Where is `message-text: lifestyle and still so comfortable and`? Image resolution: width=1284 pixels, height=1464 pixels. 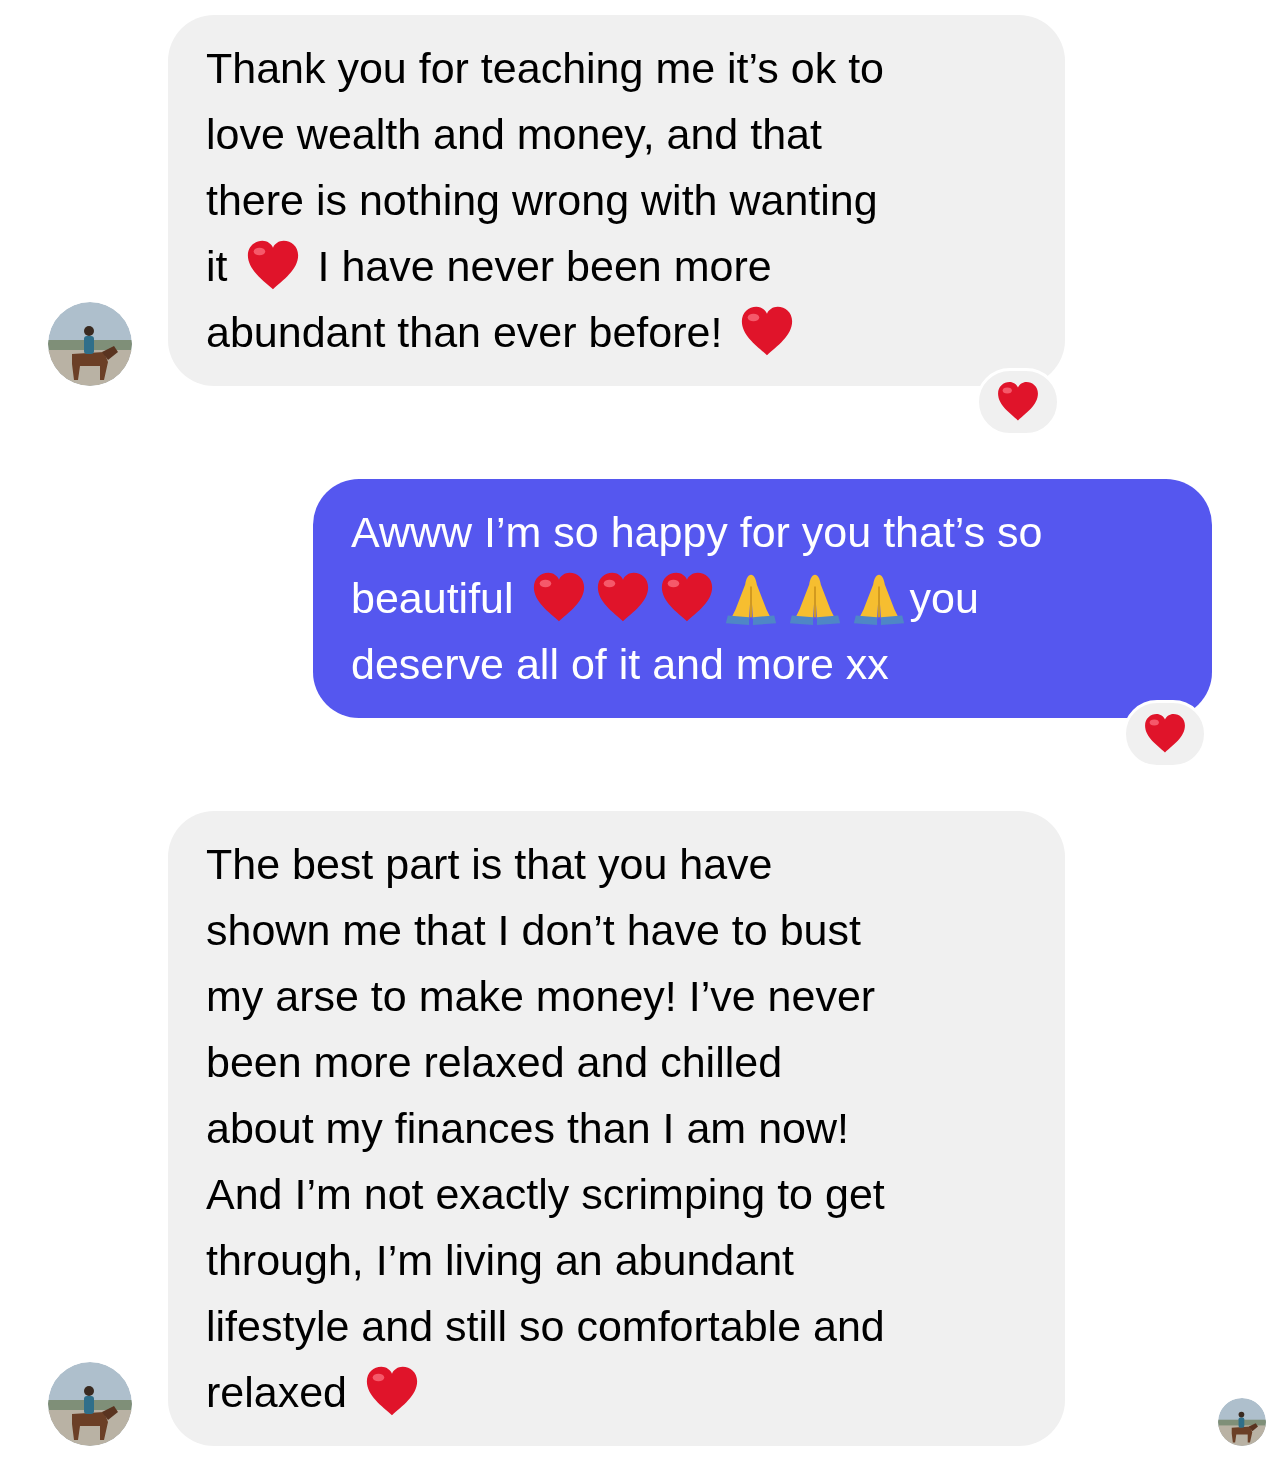 message-text: lifestyle and still so comfortable and is located at coordinates (545, 1326).